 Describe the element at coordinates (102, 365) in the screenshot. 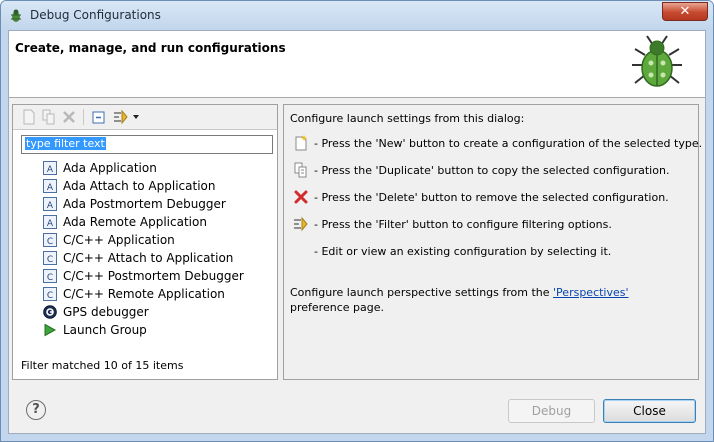

I see `filter-status: Filter matched 10 of 15 items` at that location.